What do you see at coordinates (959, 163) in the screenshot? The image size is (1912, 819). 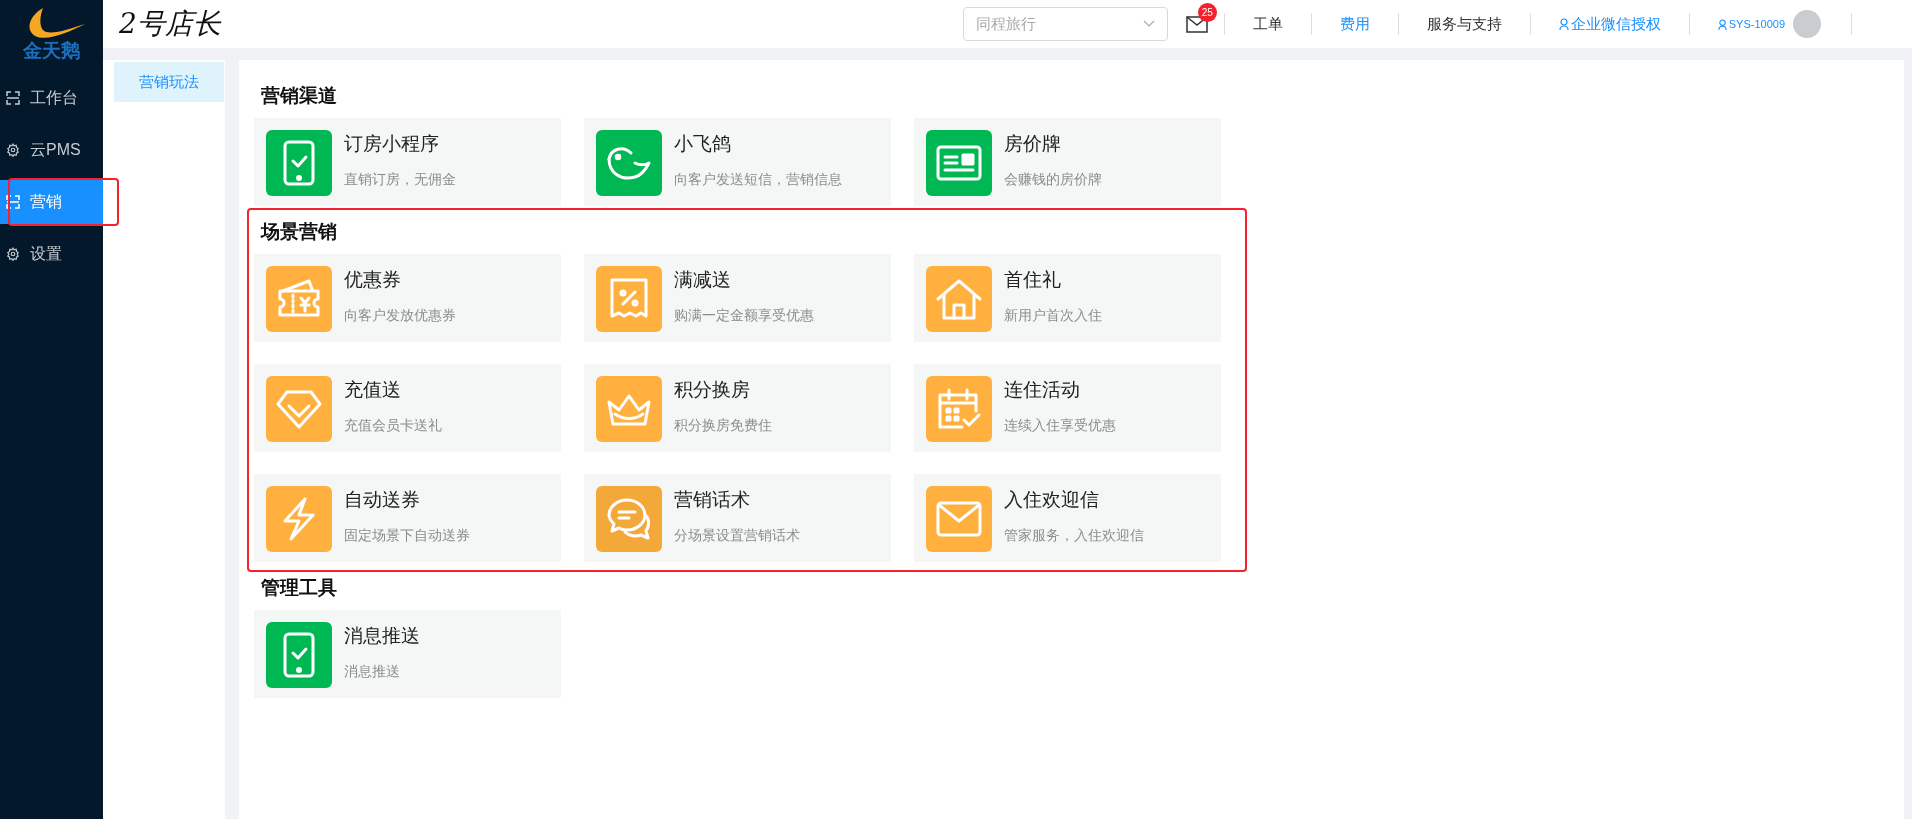 I see `card-icon` at bounding box center [959, 163].